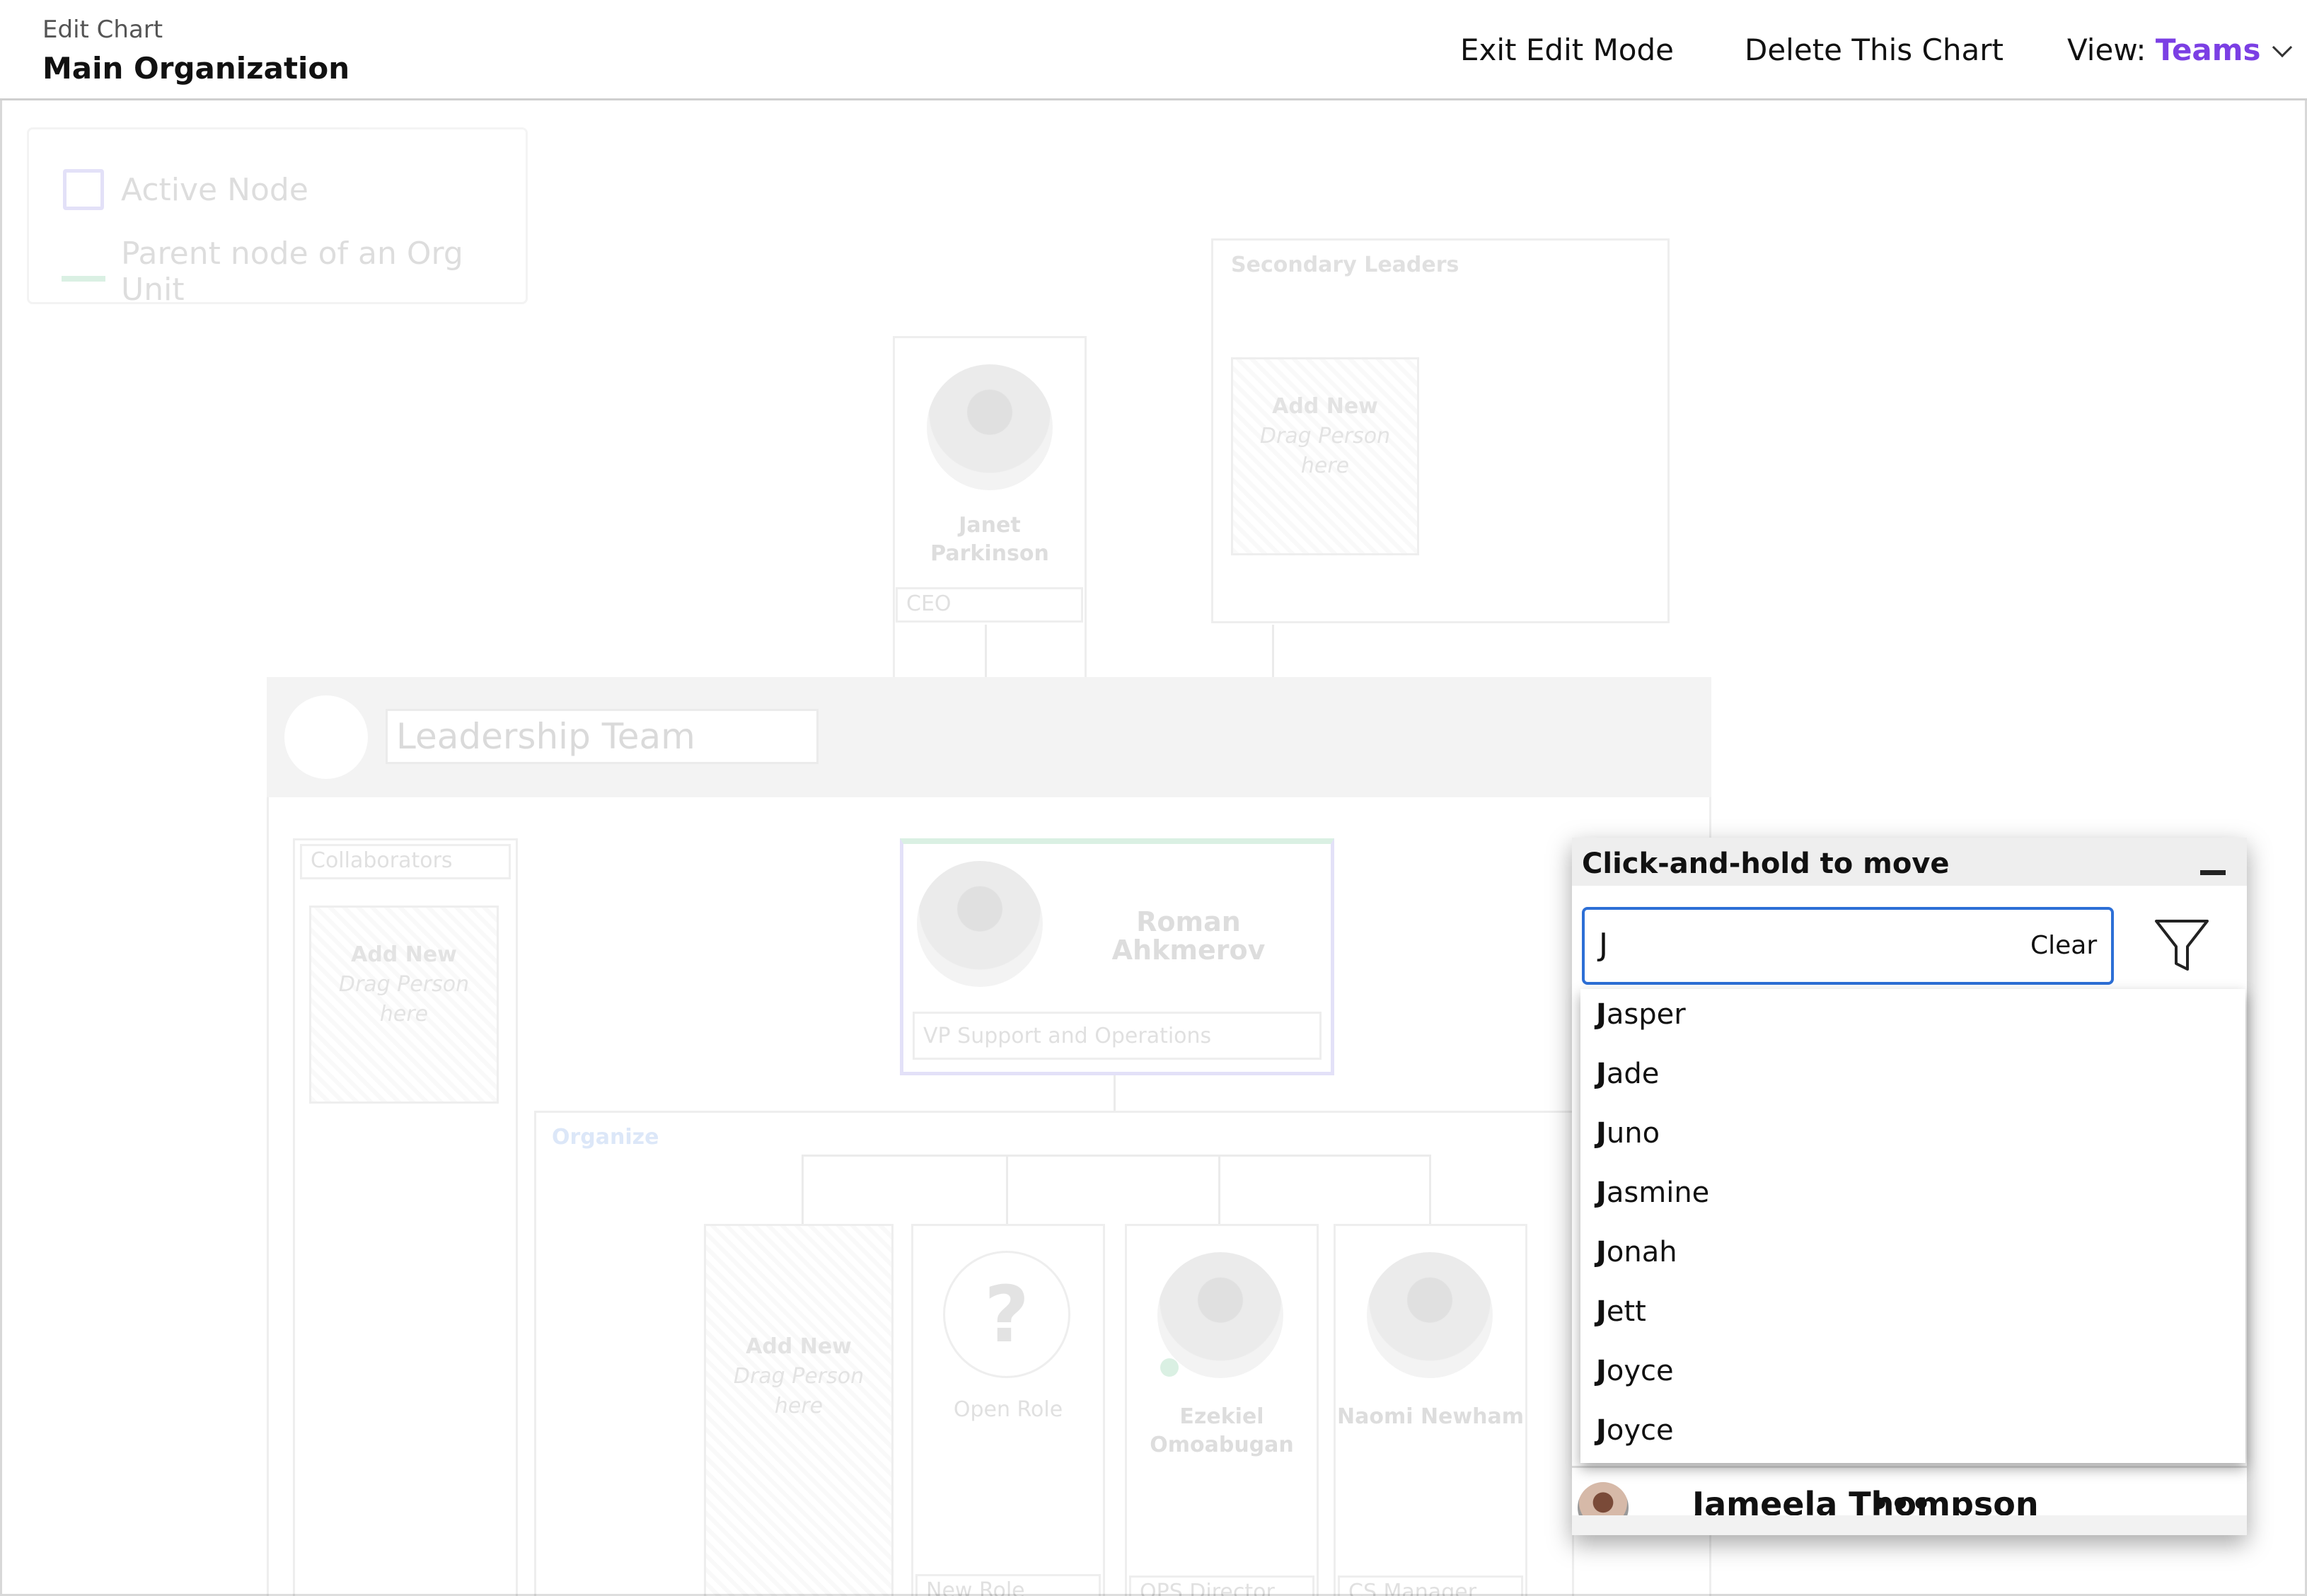  Describe the element at coordinates (1848, 946) in the screenshot. I see `person-search-input: J Clear` at that location.